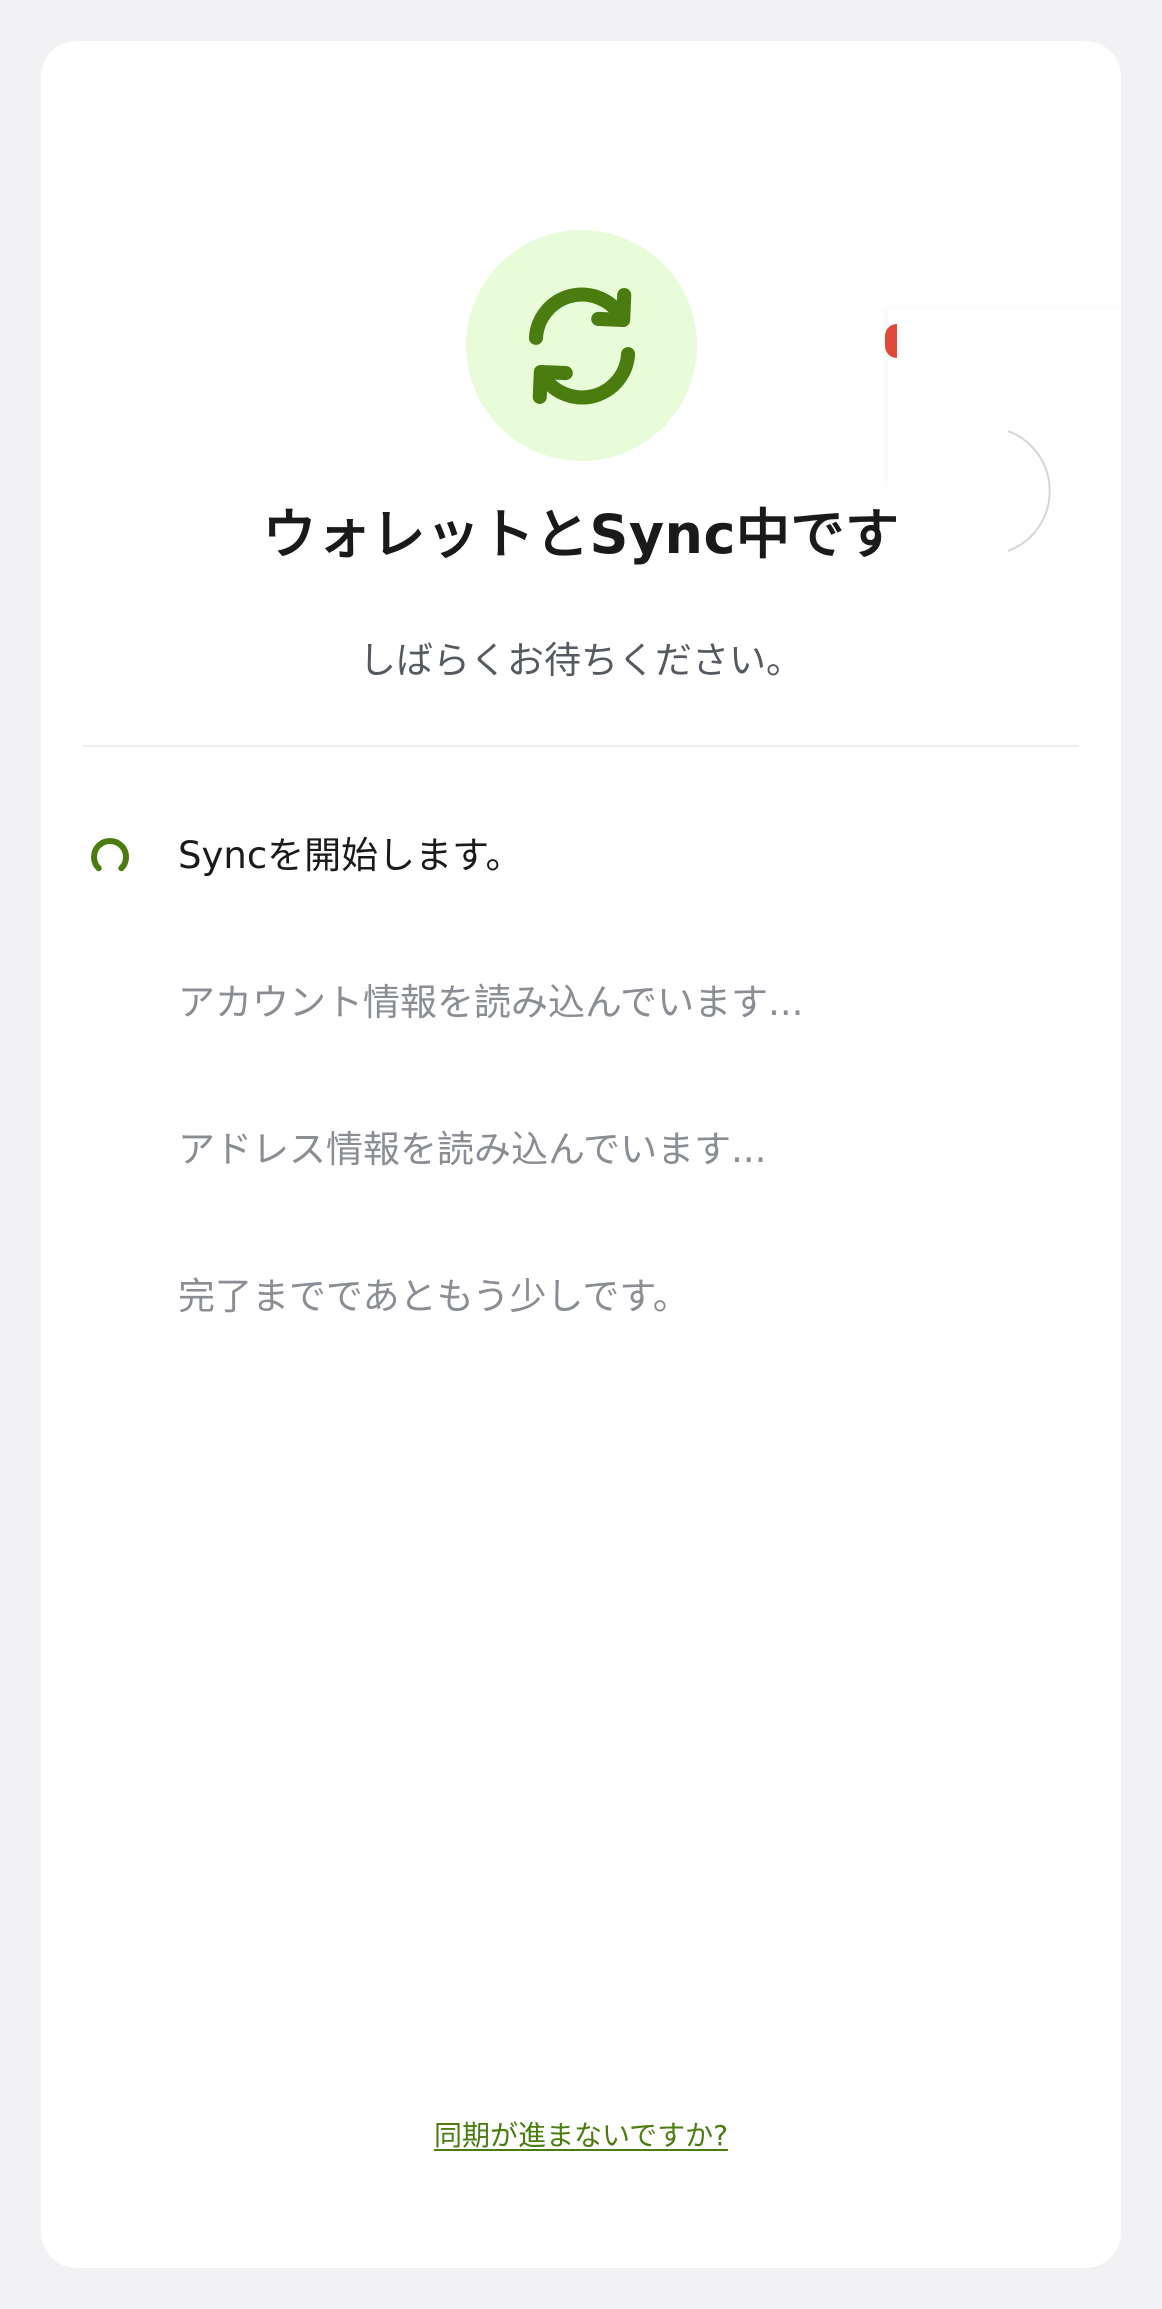 Image resolution: width=1162 pixels, height=2309 pixels. Describe the element at coordinates (110, 855) in the screenshot. I see `spinner-icon` at that location.